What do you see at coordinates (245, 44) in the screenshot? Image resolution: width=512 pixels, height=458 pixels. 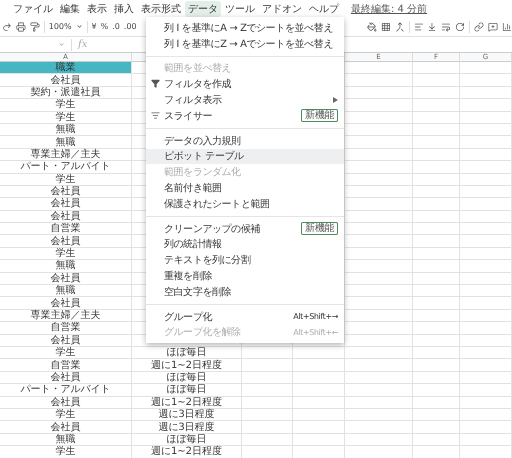 I see `menu-item: 列 I を基準にZ → Aでシートを並べ替え` at bounding box center [245, 44].